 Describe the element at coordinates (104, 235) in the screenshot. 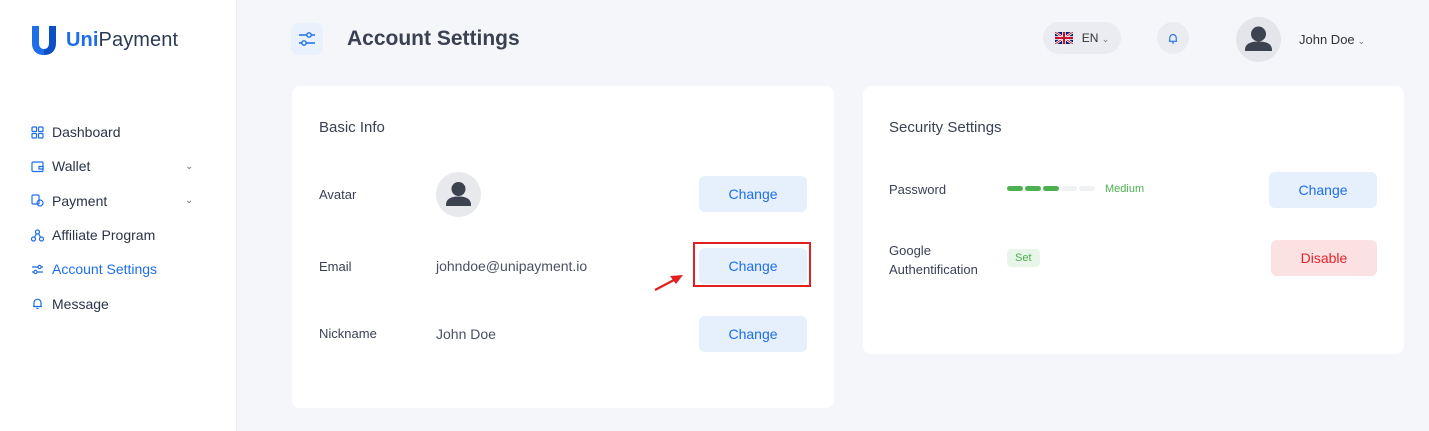

I see `sidebar-item-label: Affiliate Program` at that location.